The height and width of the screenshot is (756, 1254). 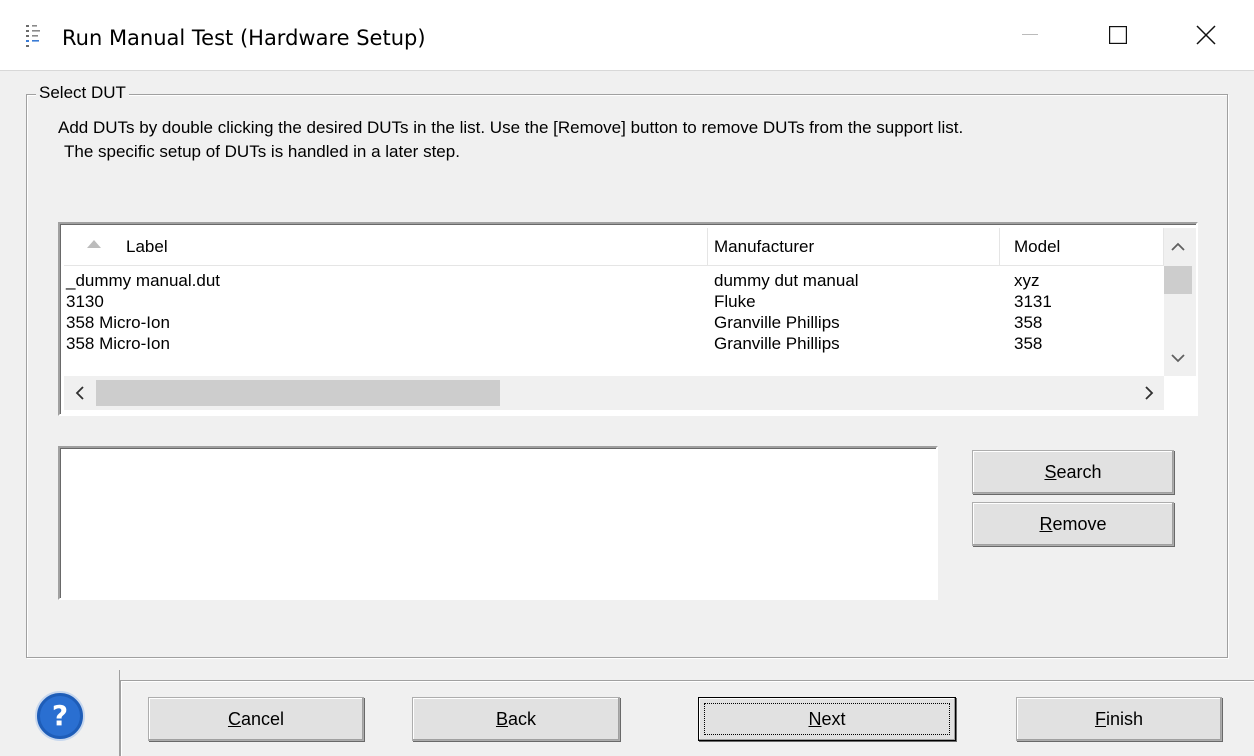 I want to click on horizontal-scrollbar, so click(x=614, y=393).